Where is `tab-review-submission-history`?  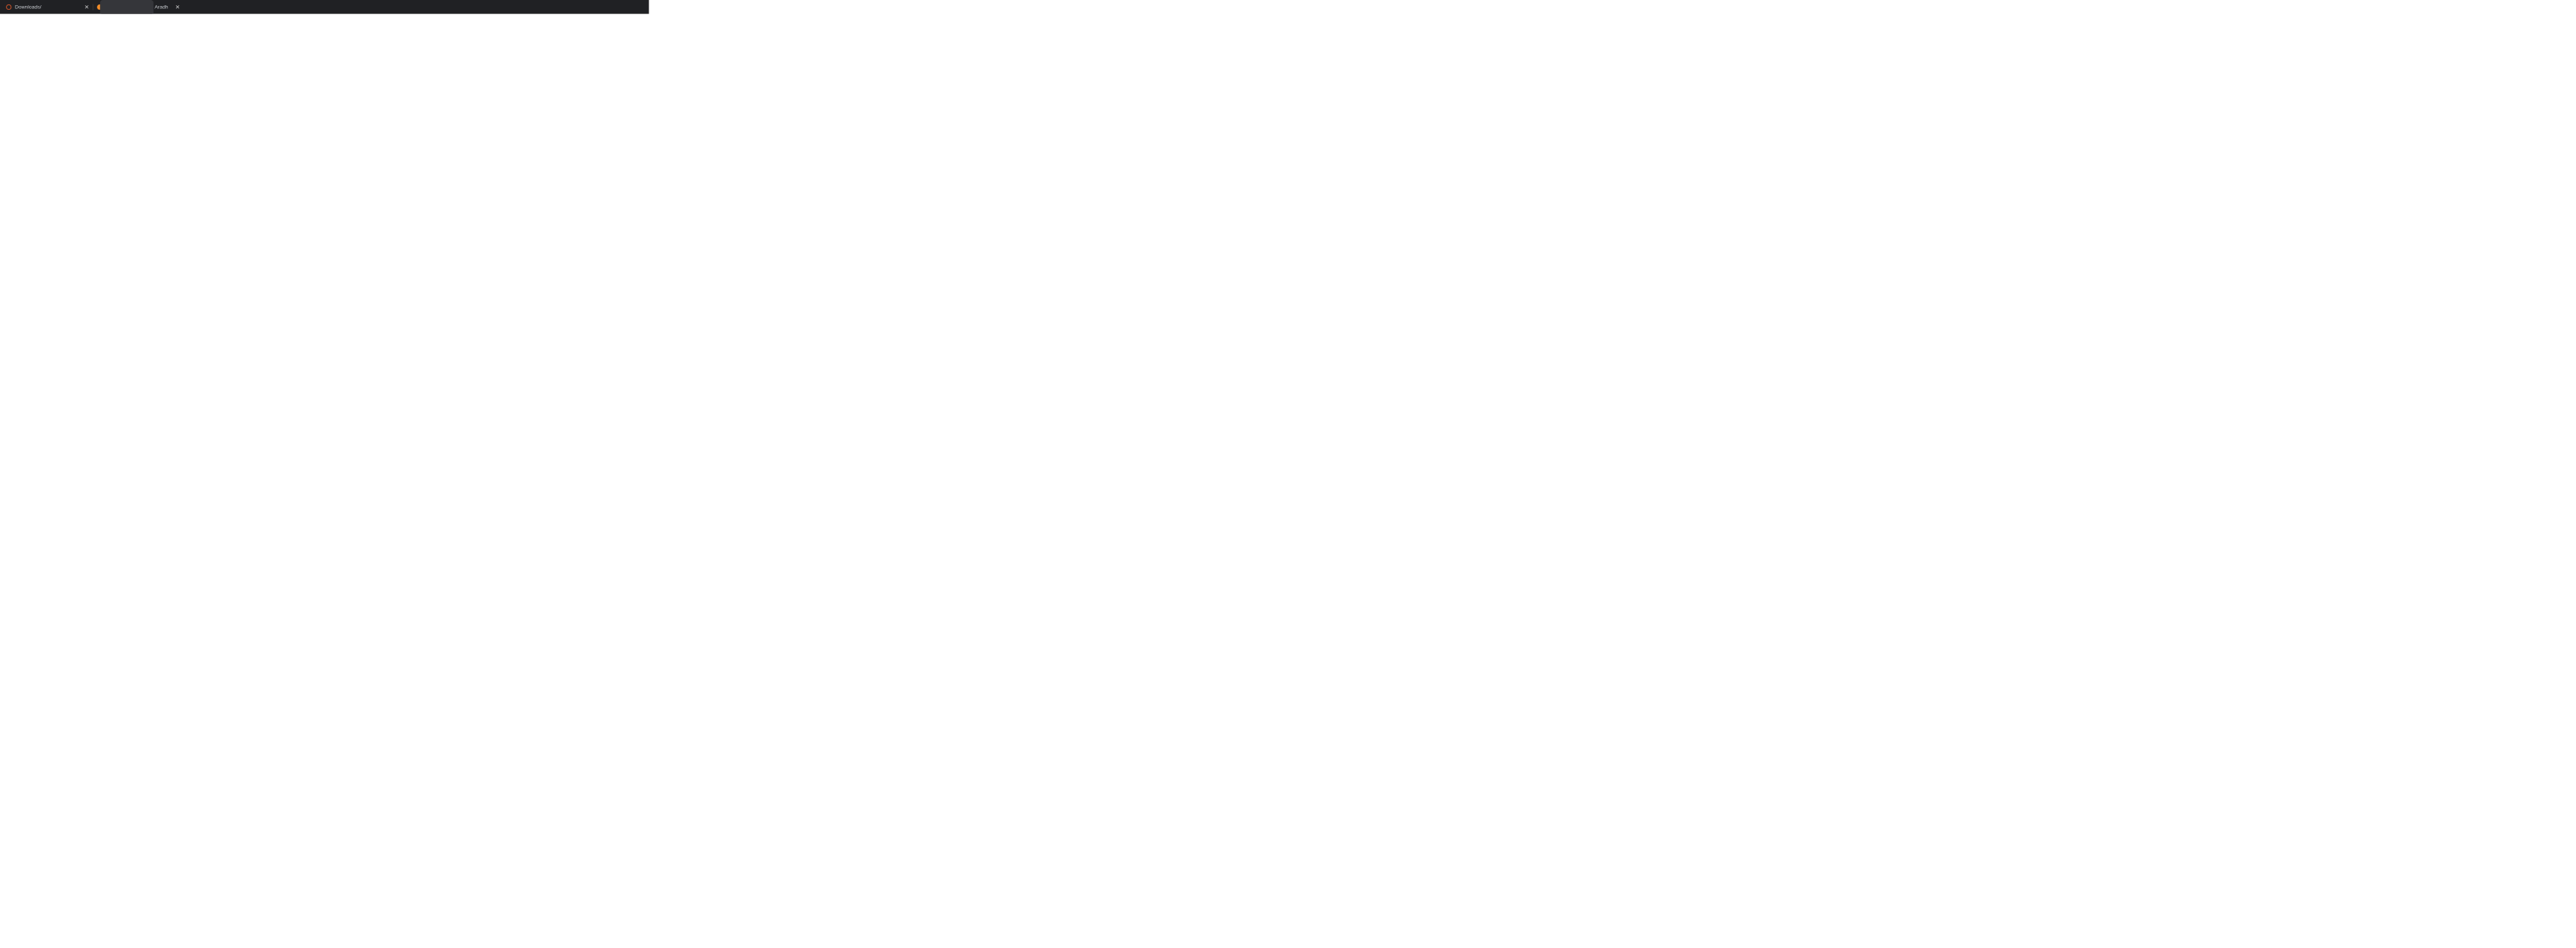
tab-review-submission-history is located at coordinates (127, 7).